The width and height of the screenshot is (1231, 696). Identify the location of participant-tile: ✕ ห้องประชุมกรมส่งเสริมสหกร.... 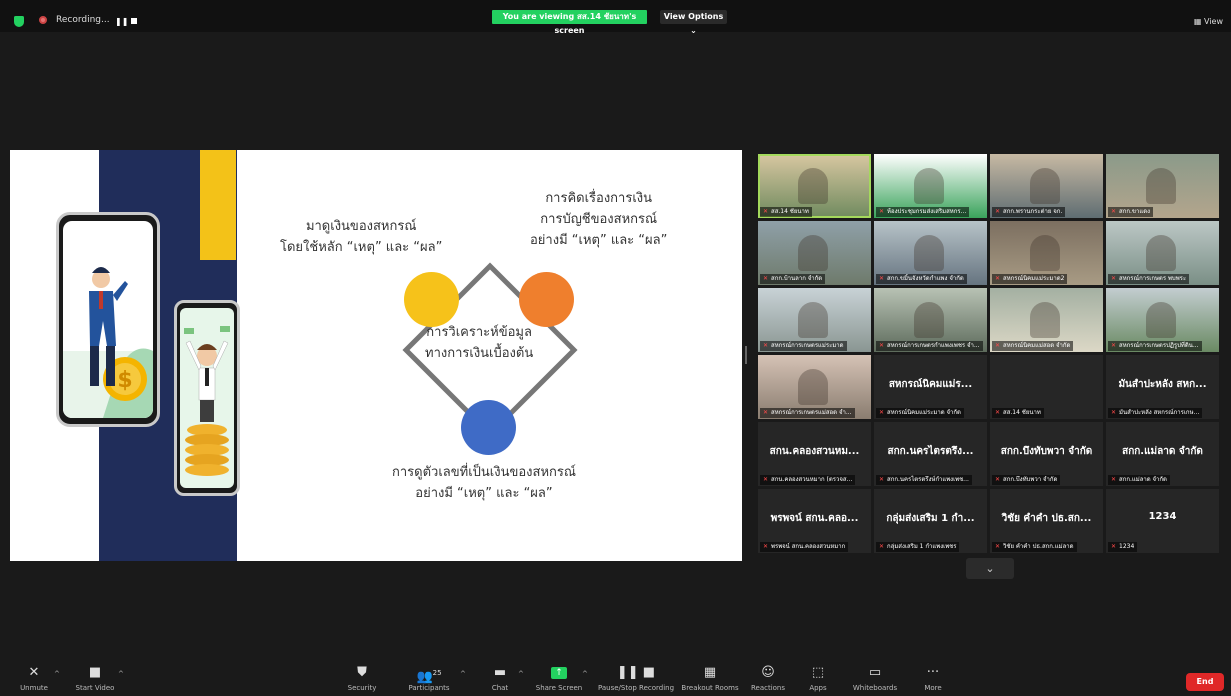
(930, 186).